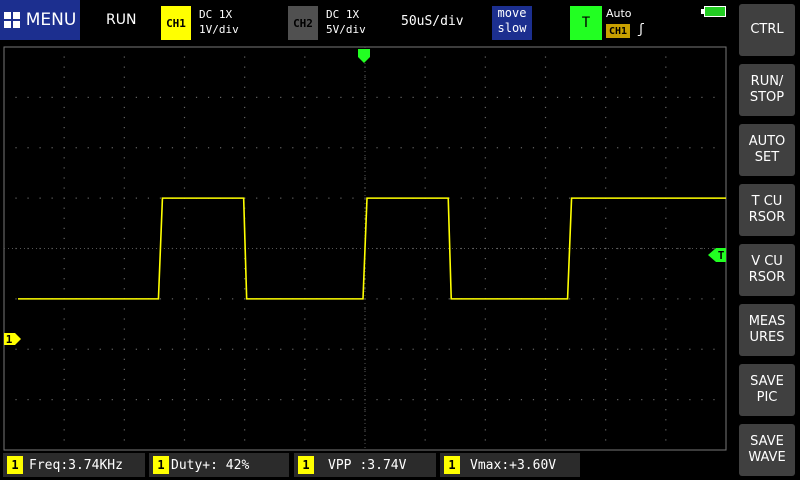 The width and height of the screenshot is (800, 480). What do you see at coordinates (767, 270) in the screenshot?
I see `v-cursor-button: V CU RSOR` at bounding box center [767, 270].